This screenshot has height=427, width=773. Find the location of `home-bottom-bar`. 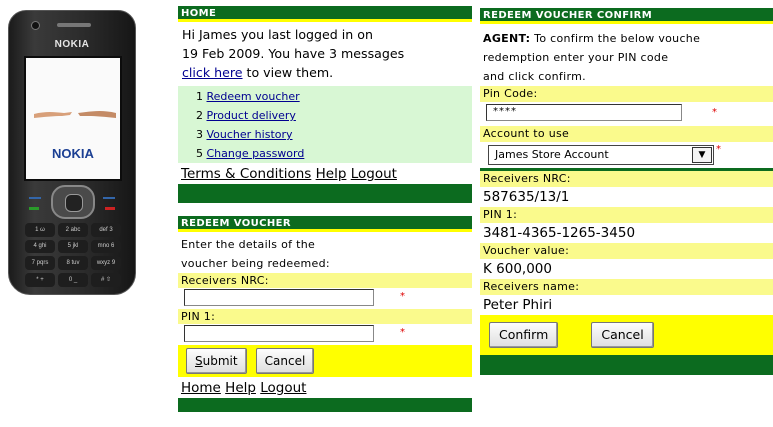

home-bottom-bar is located at coordinates (325, 193).